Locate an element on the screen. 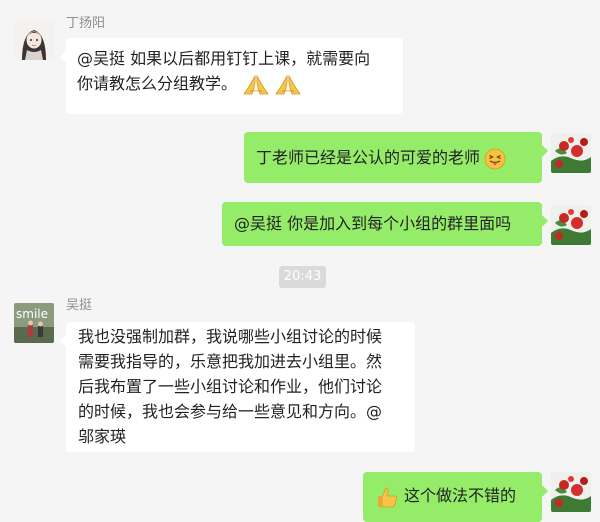 The height and width of the screenshot is (522, 600). avatar-ding-yangyang is located at coordinates (34, 40).